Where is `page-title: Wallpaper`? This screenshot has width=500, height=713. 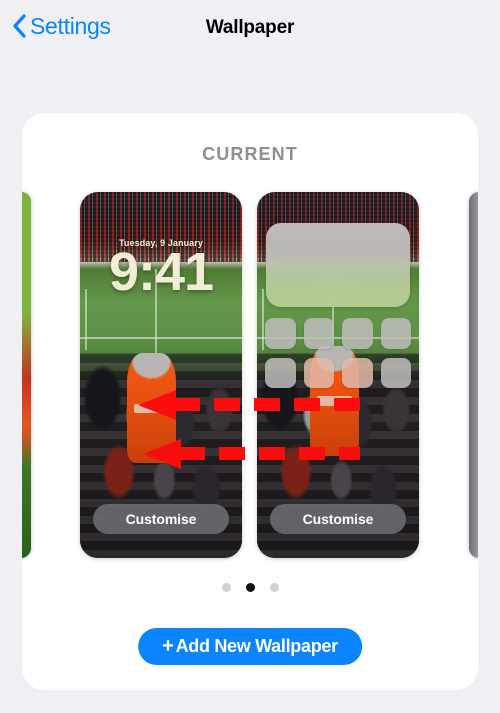 page-title: Wallpaper is located at coordinates (250, 27).